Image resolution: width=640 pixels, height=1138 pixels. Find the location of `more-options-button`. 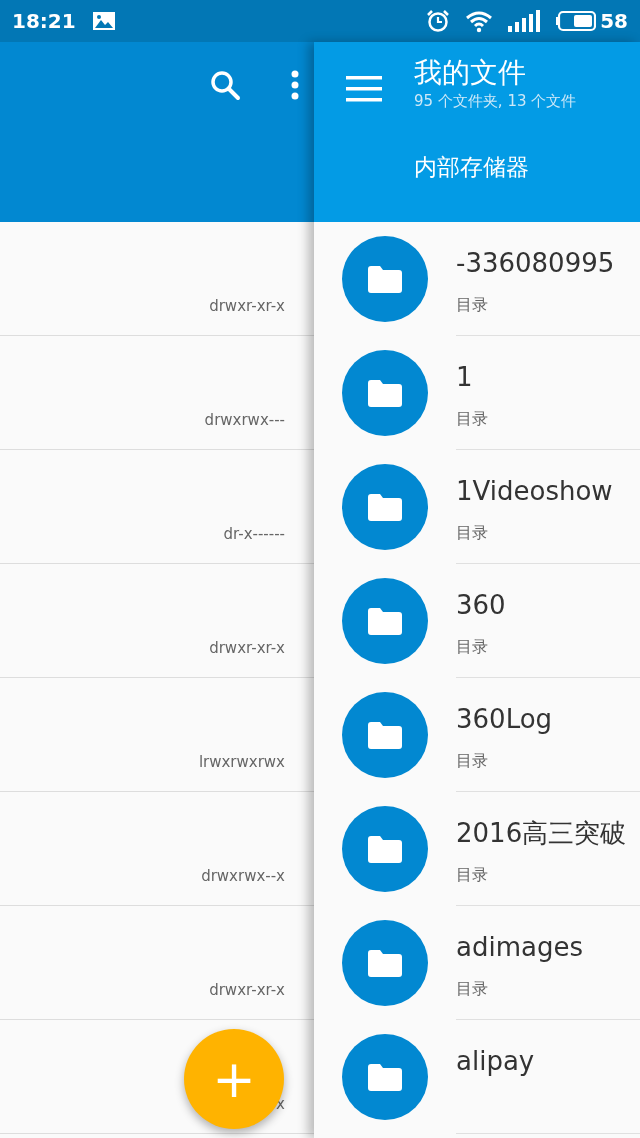

more-options-button is located at coordinates (295, 85).